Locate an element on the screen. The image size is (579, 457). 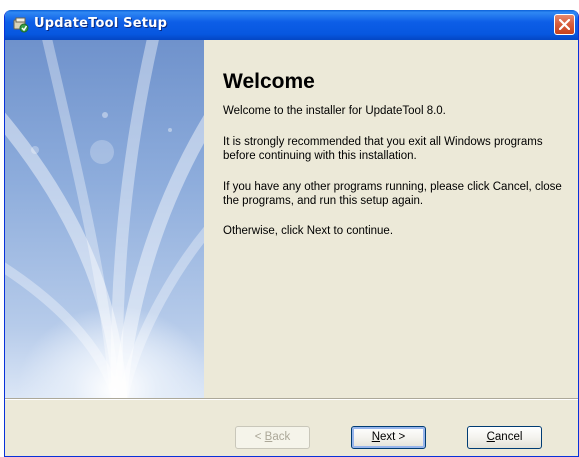
page-heading: Welcome is located at coordinates (269, 81).